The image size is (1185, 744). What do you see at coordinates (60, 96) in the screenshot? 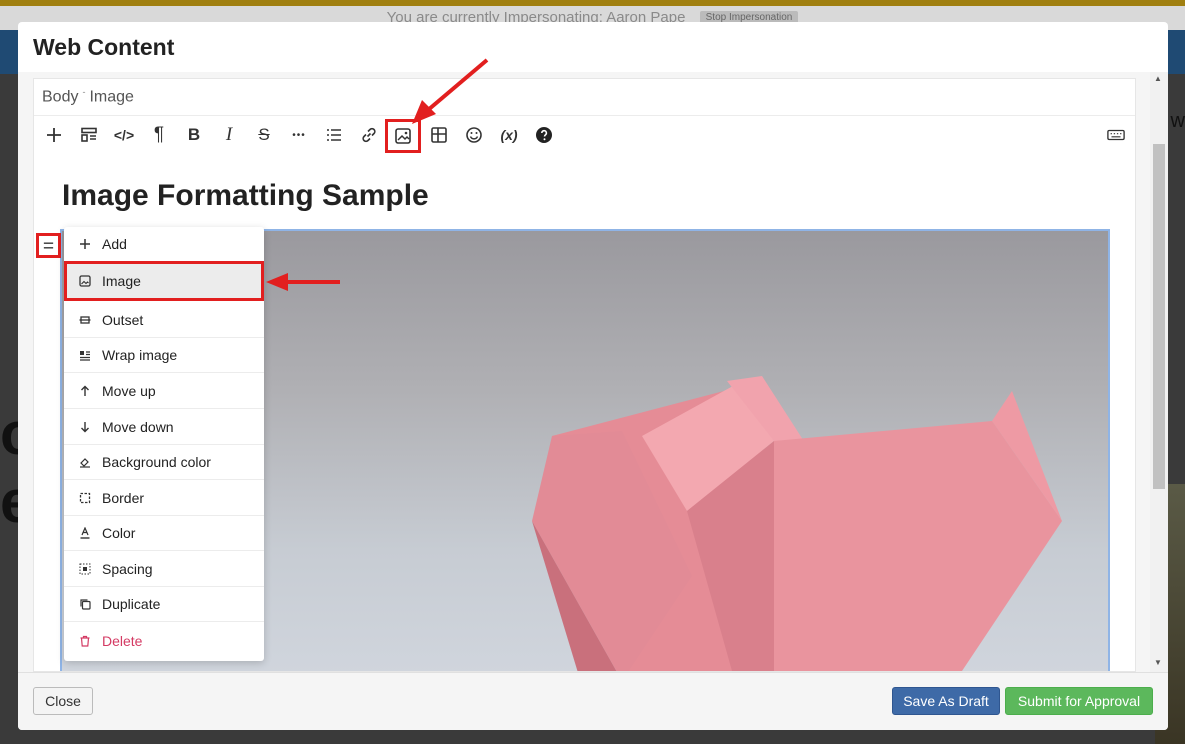
I see `breadcrumb-body: Body` at bounding box center [60, 96].